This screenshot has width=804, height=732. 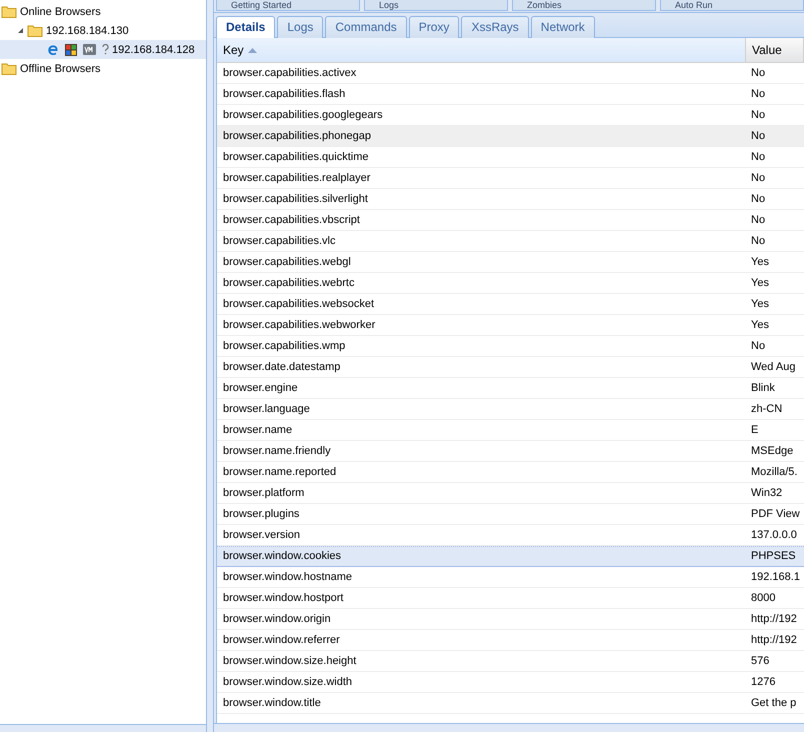 I want to click on top-tab: Auto Run, so click(x=732, y=5).